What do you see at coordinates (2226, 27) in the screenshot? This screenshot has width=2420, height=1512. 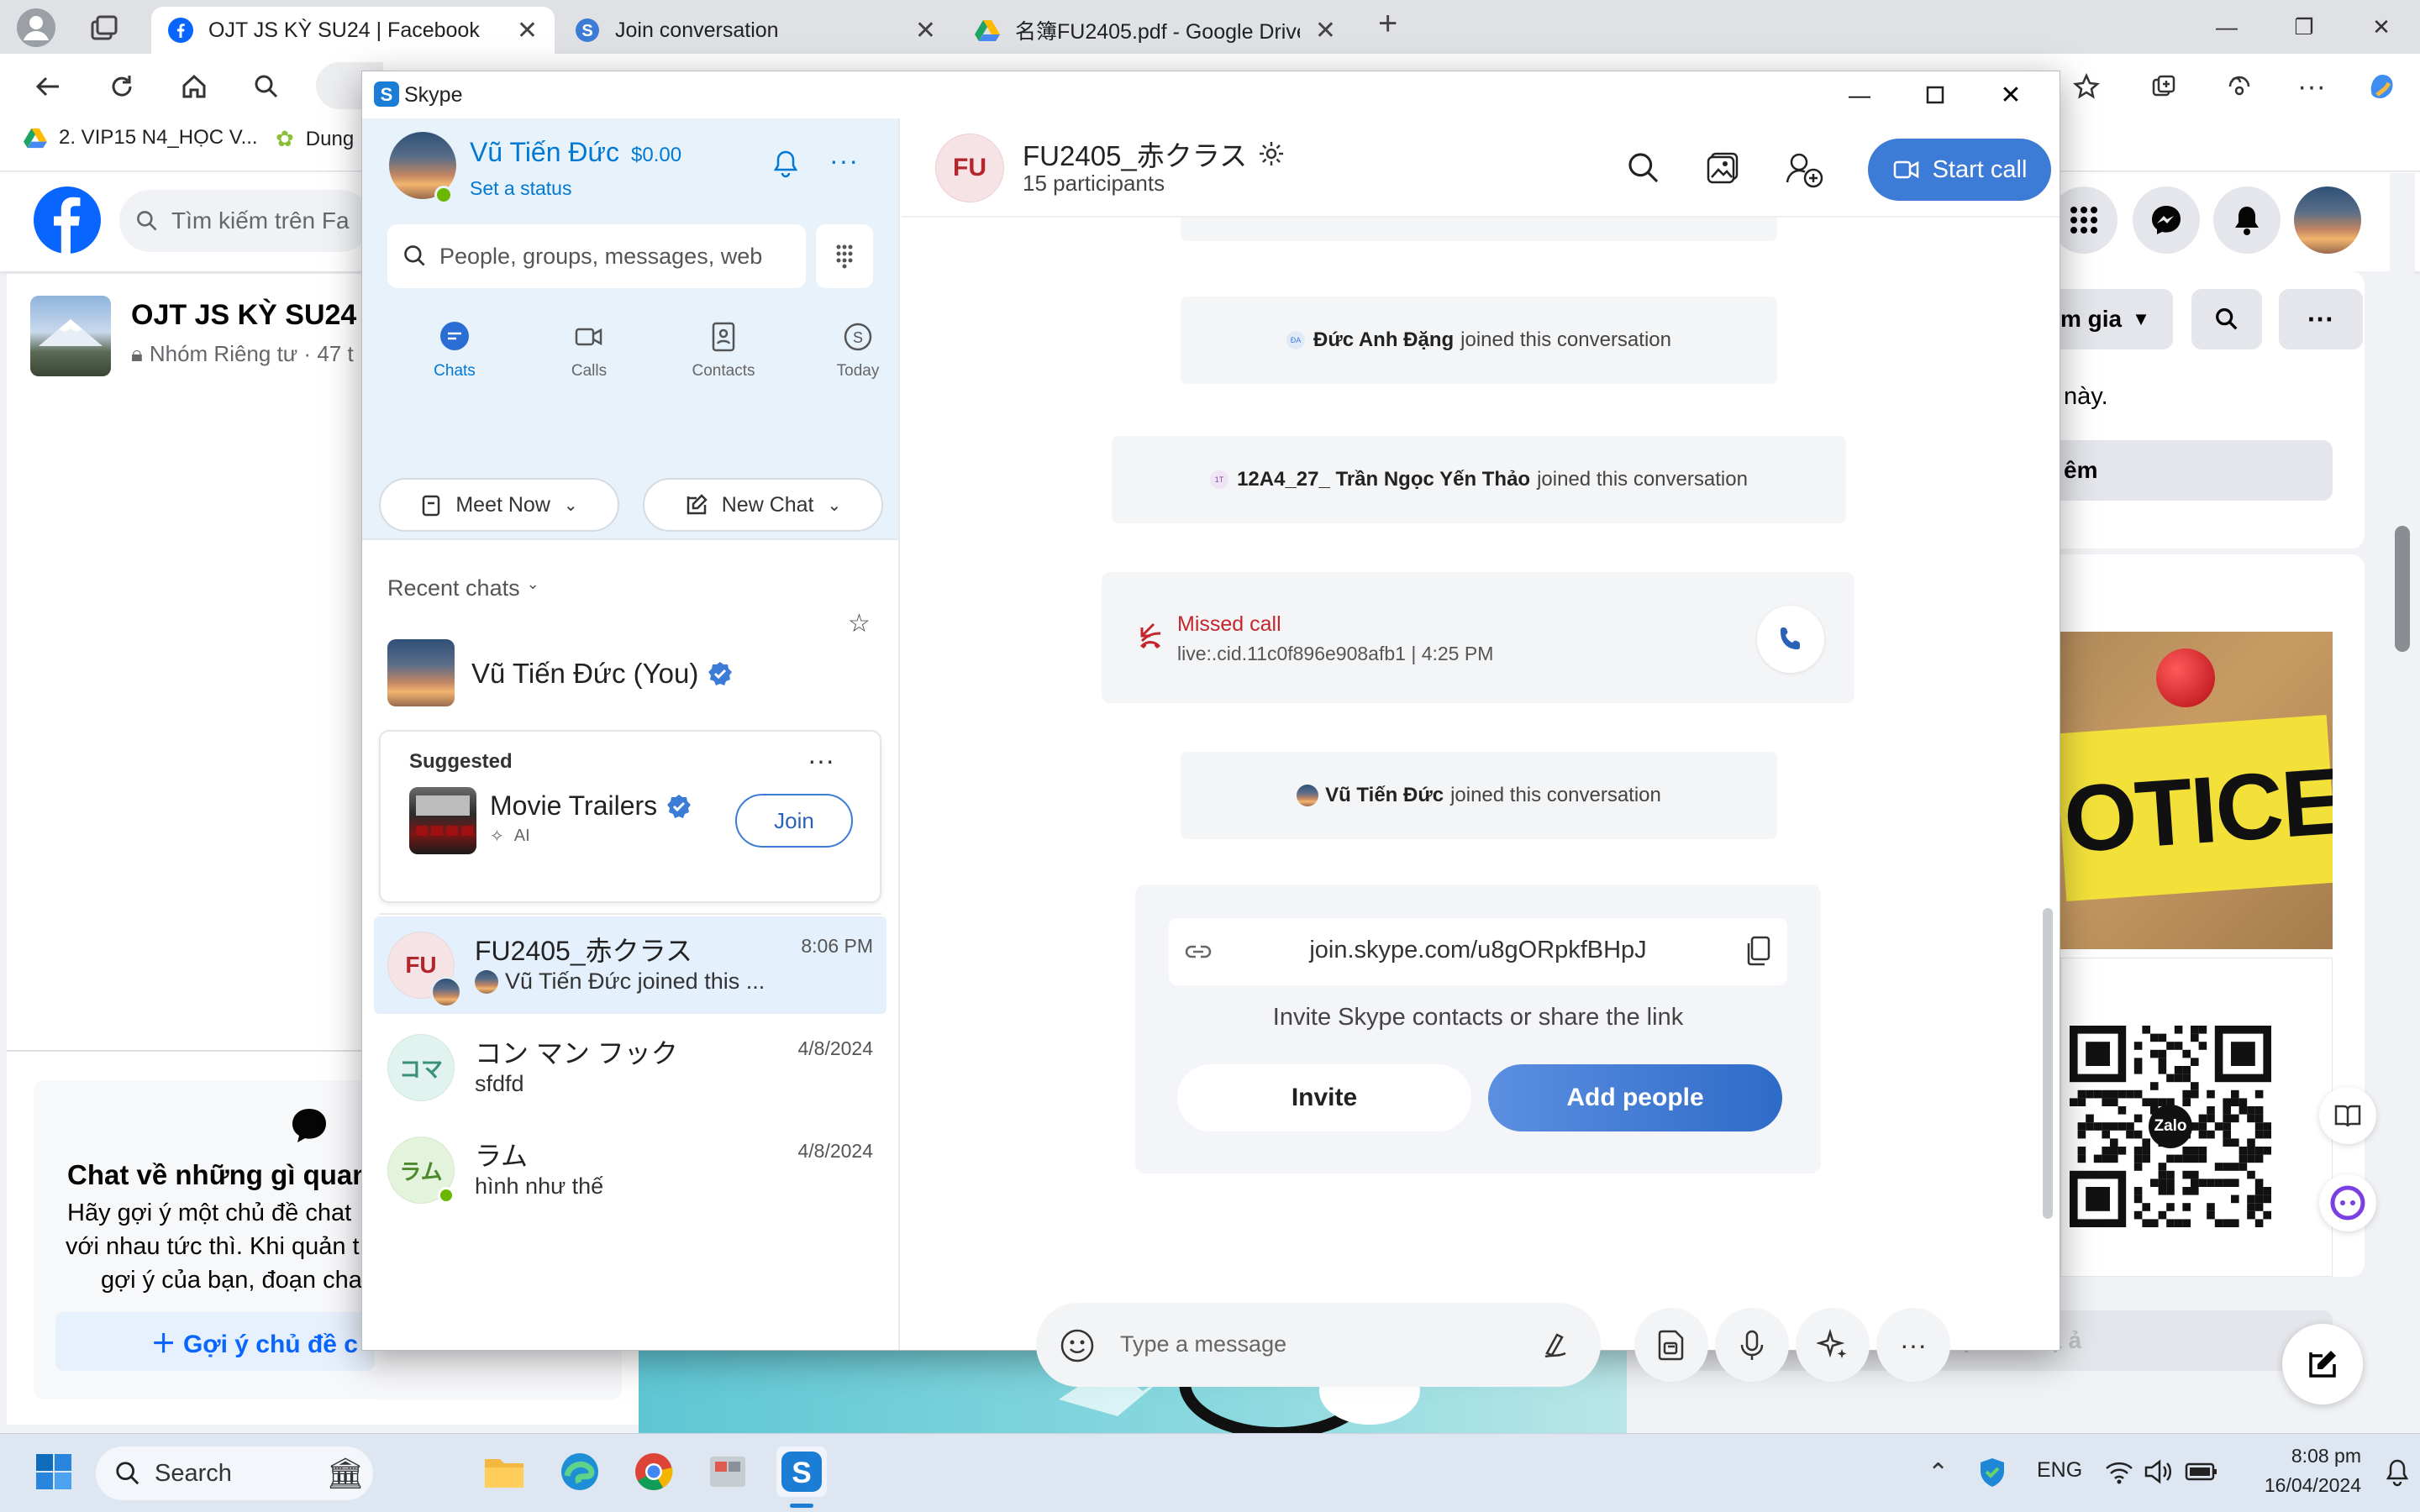 I see `minimize-browser-icon: —` at bounding box center [2226, 27].